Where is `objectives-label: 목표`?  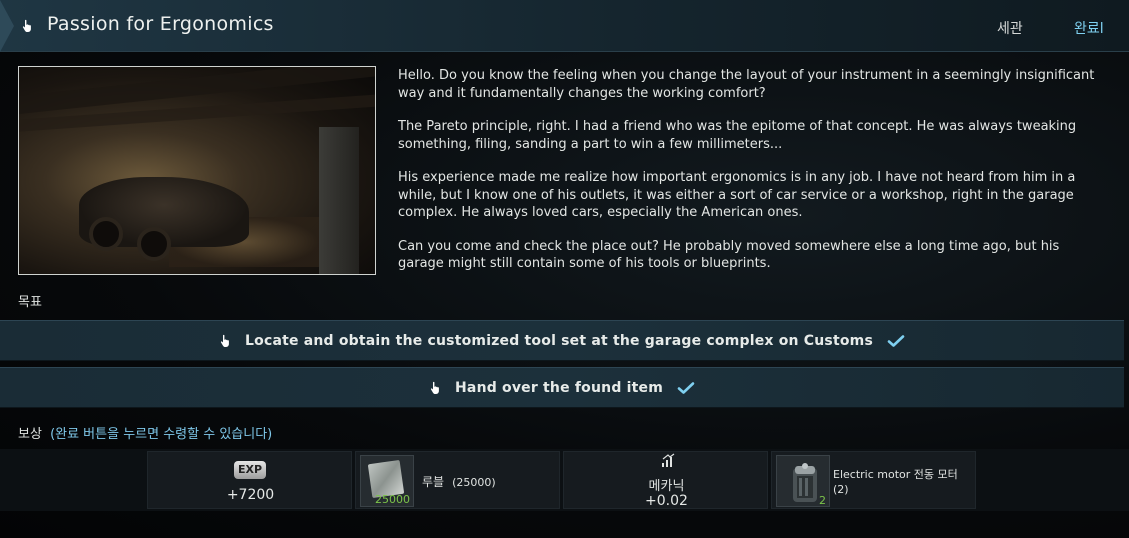 objectives-label: 목표 is located at coordinates (30, 302).